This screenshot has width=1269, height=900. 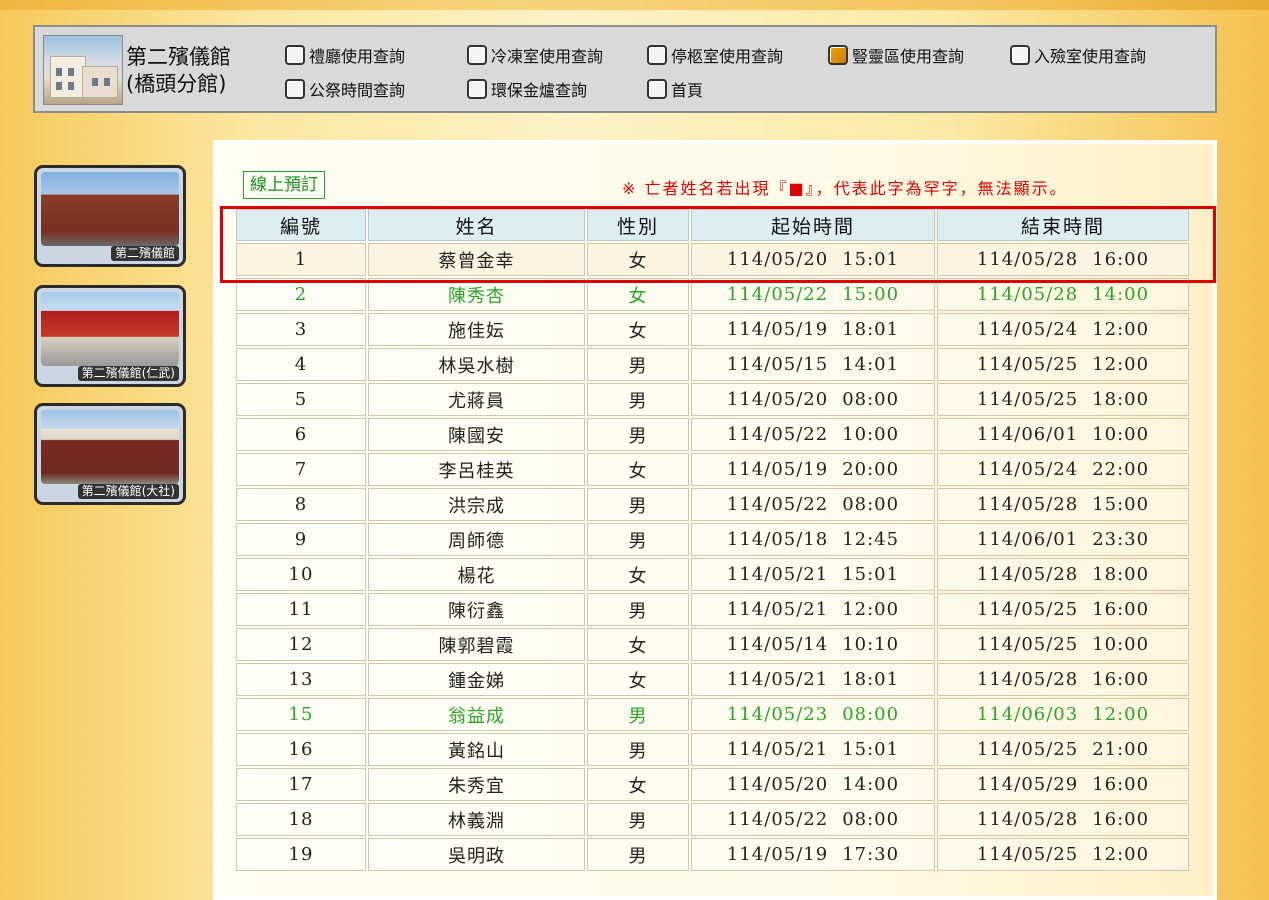 I want to click on cell-end: 114/06/01 10:00, so click(x=1063, y=434).